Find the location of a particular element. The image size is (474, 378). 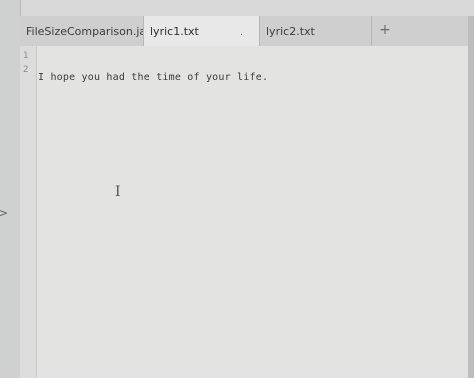

line-number: 1 is located at coordinates (26, 56).